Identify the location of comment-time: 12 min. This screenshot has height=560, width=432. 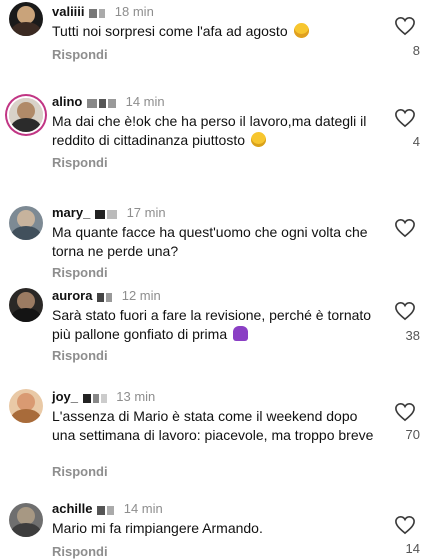
(141, 295).